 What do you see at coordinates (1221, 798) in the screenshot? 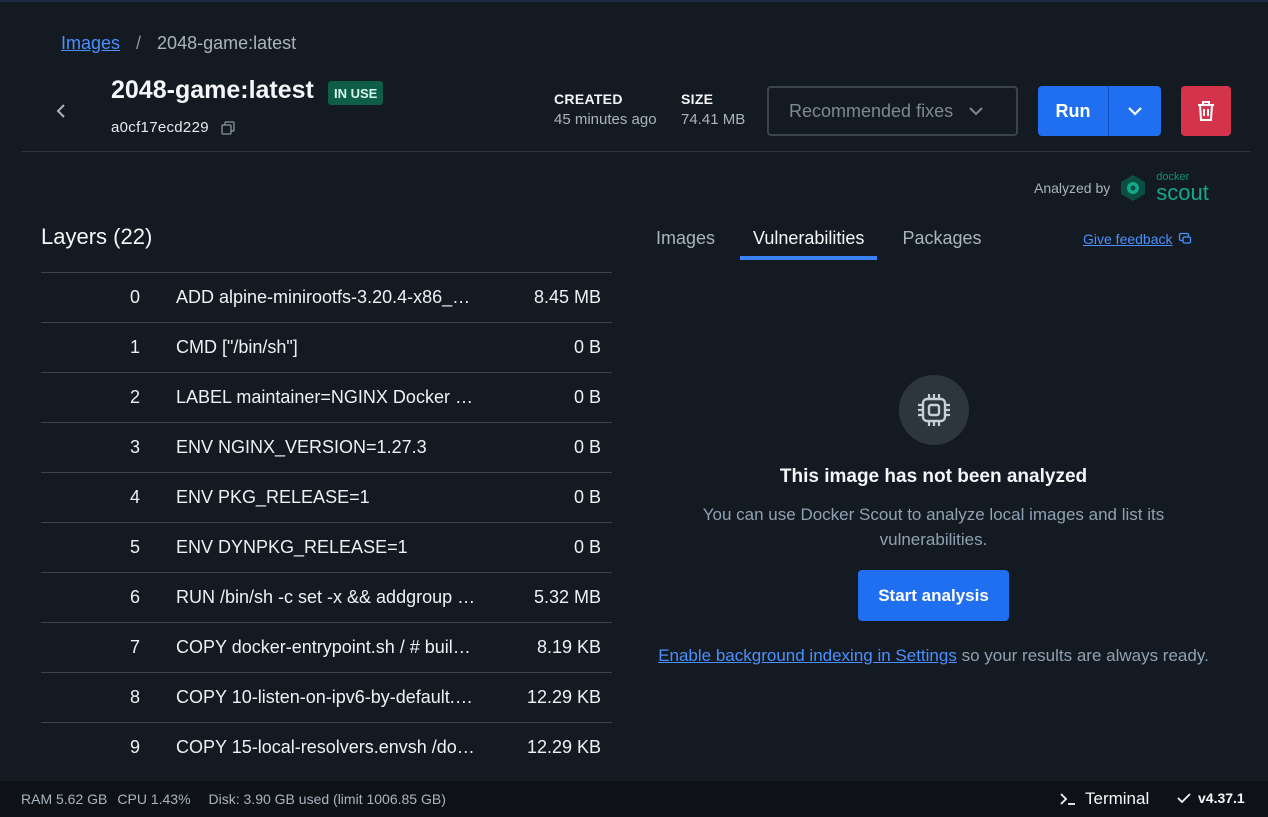
I see `version-label: v4.37.1` at bounding box center [1221, 798].